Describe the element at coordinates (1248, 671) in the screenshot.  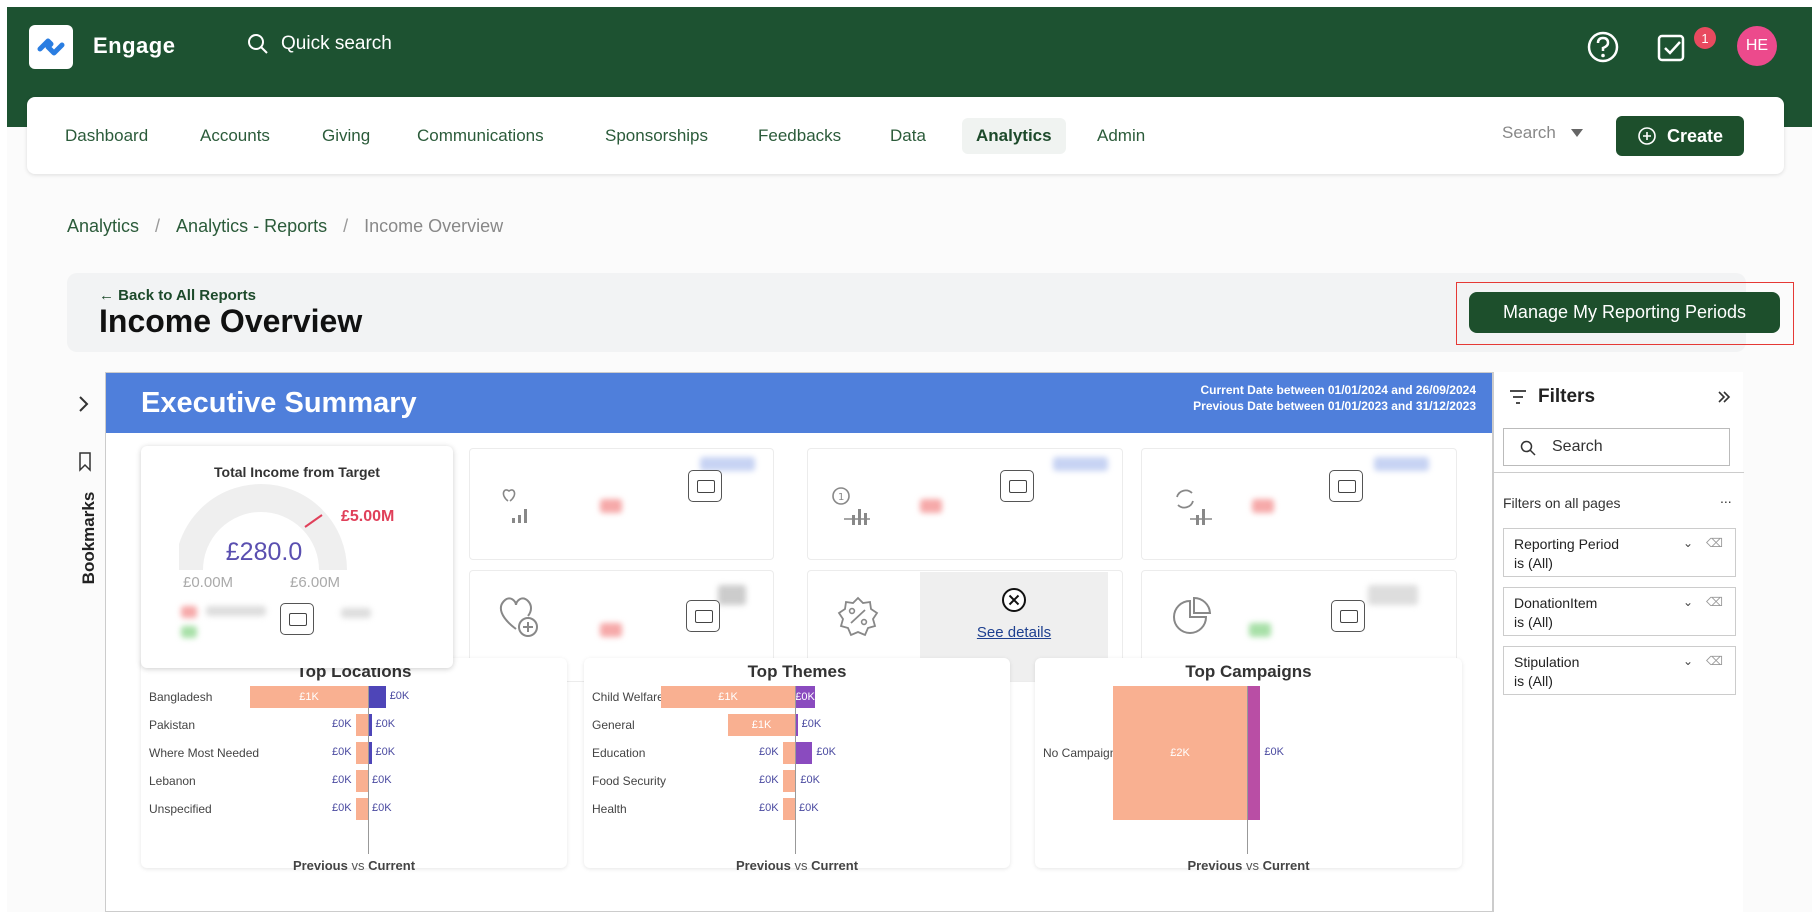
I see `chart-title: Top Campaigns` at that location.